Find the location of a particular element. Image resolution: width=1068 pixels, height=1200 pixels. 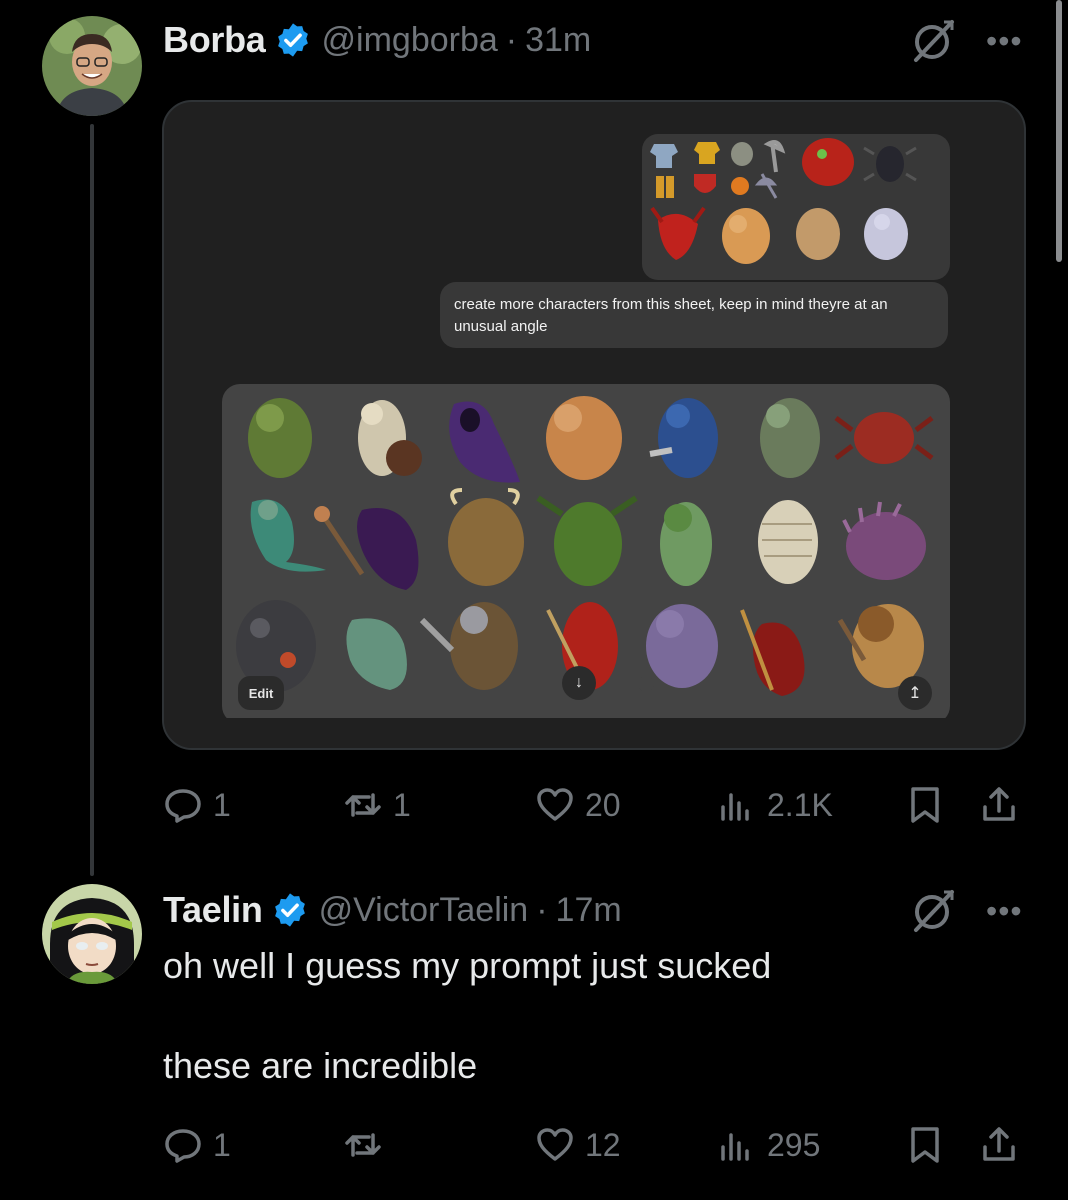

views-count: 295 is located at coordinates (794, 1144).